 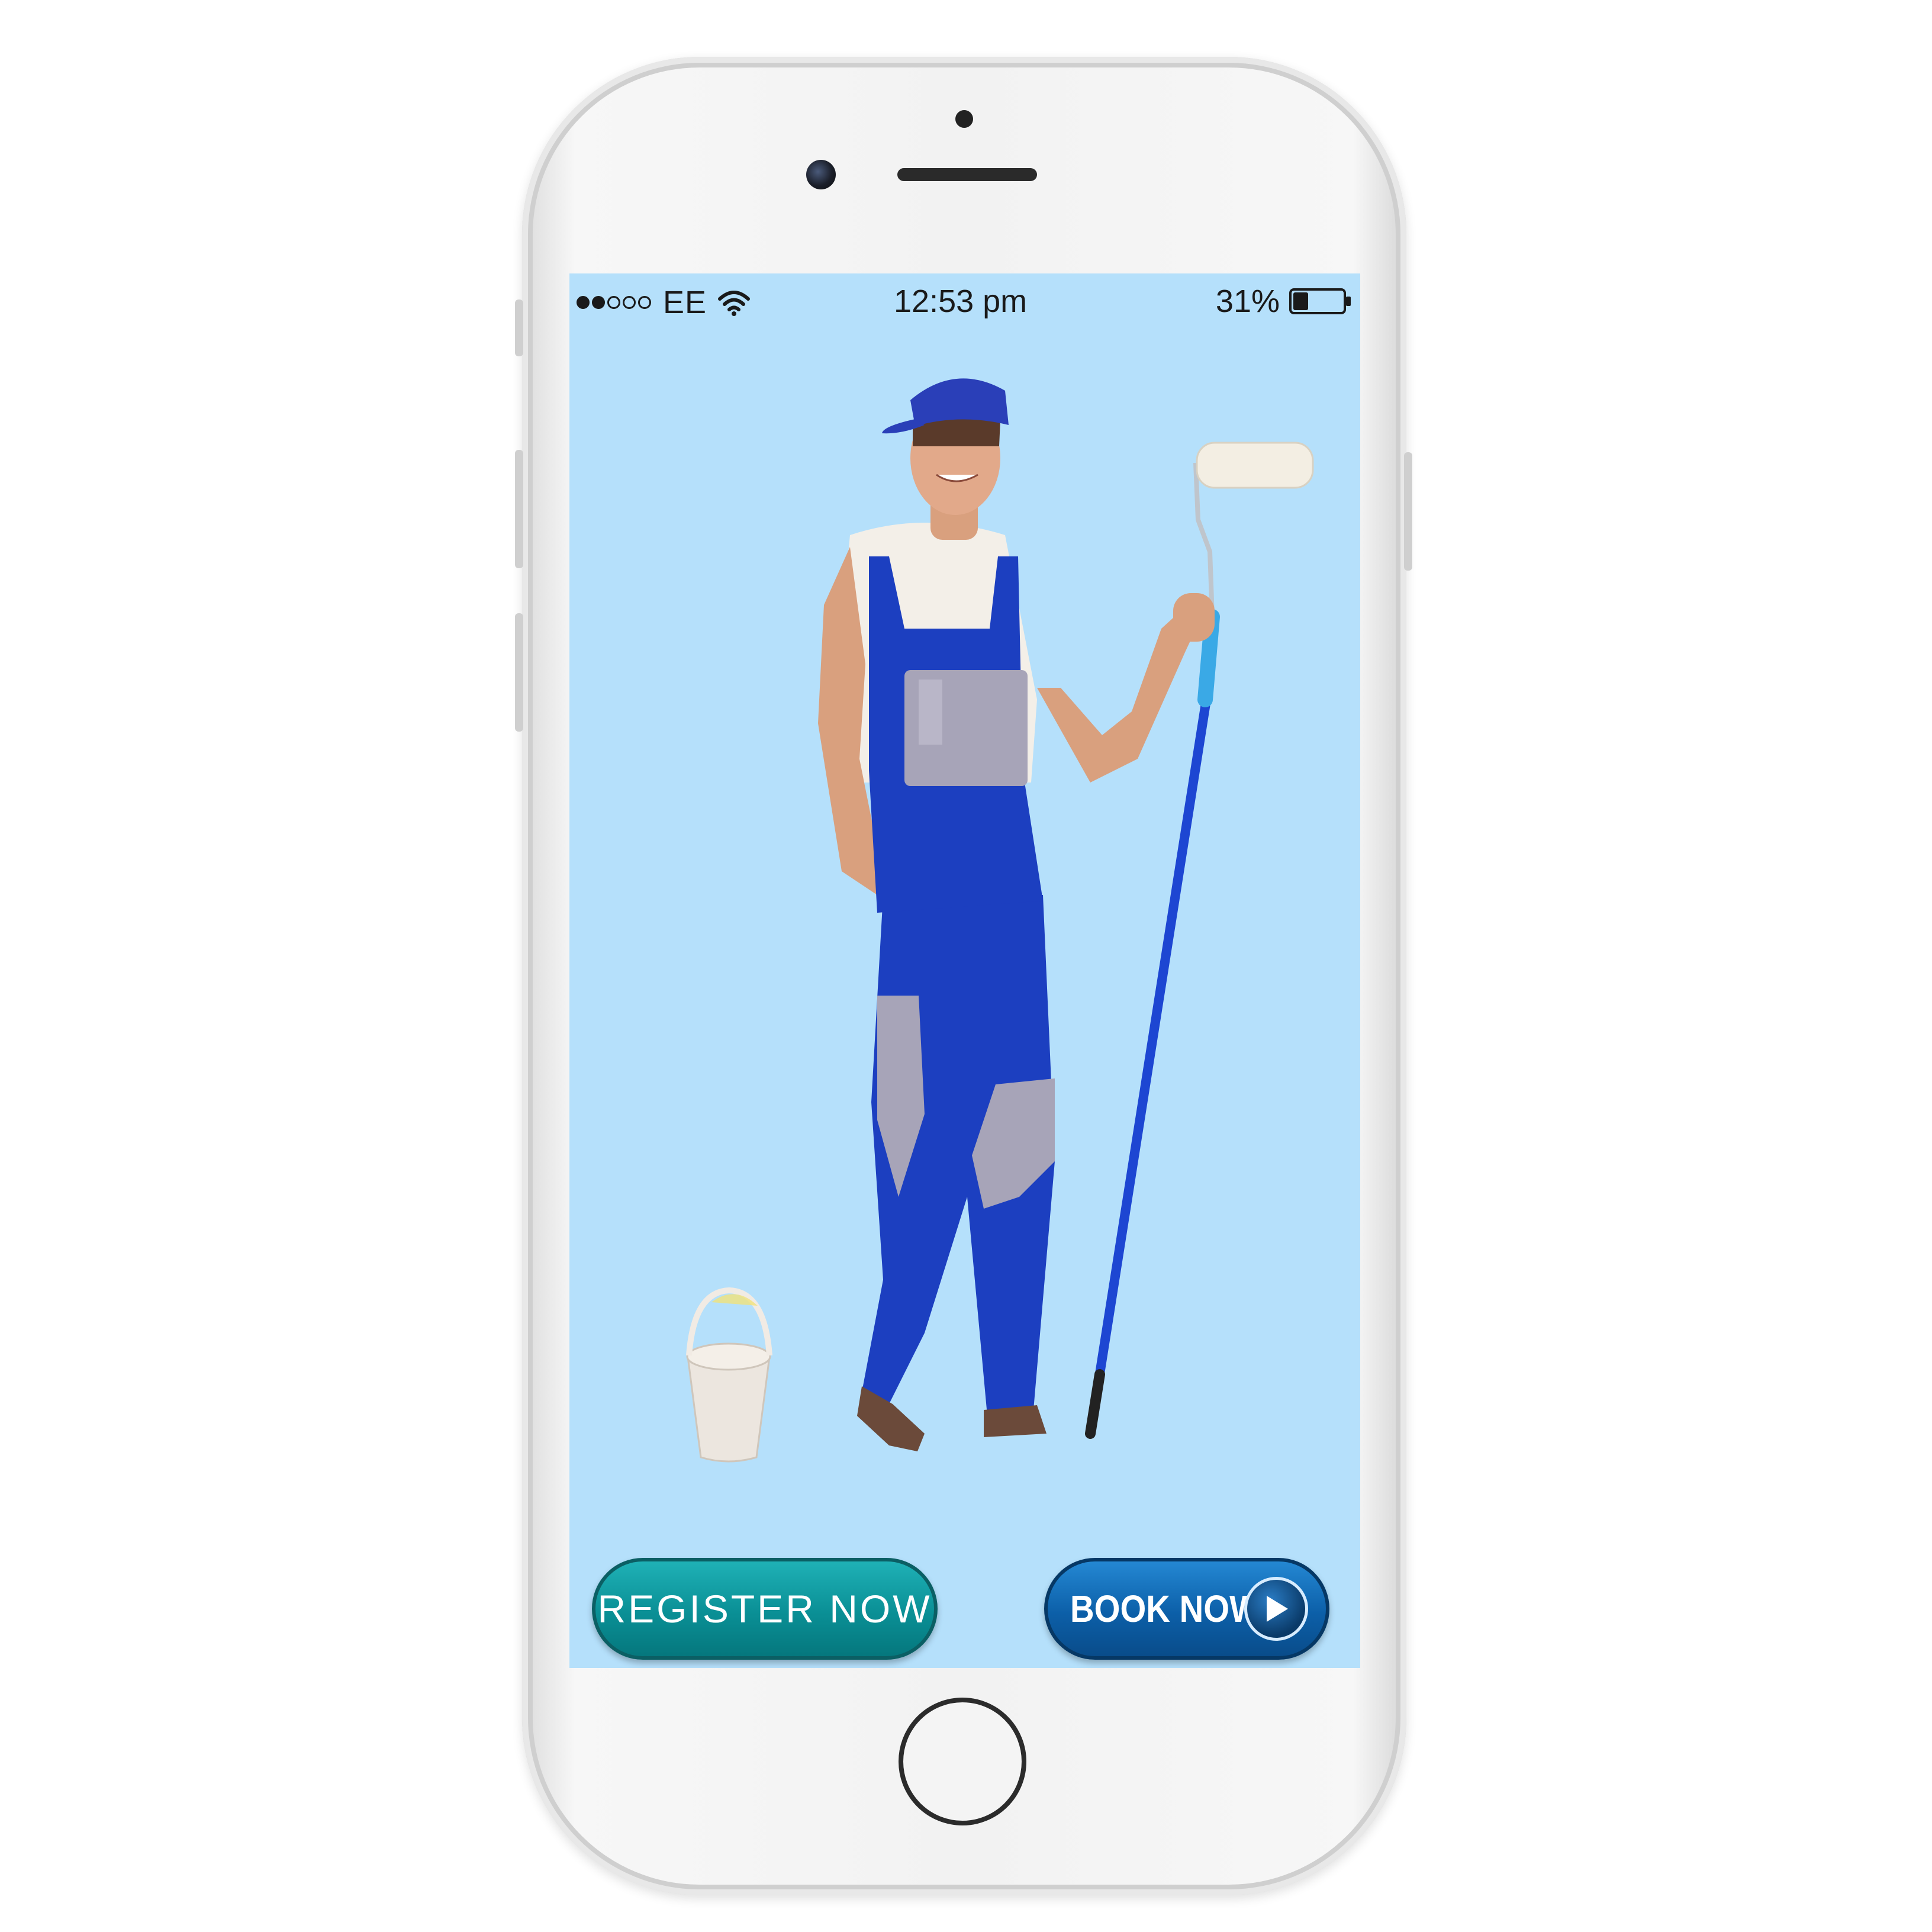 I want to click on book-now-label: BOOK NOW, so click(x=1165, y=1609).